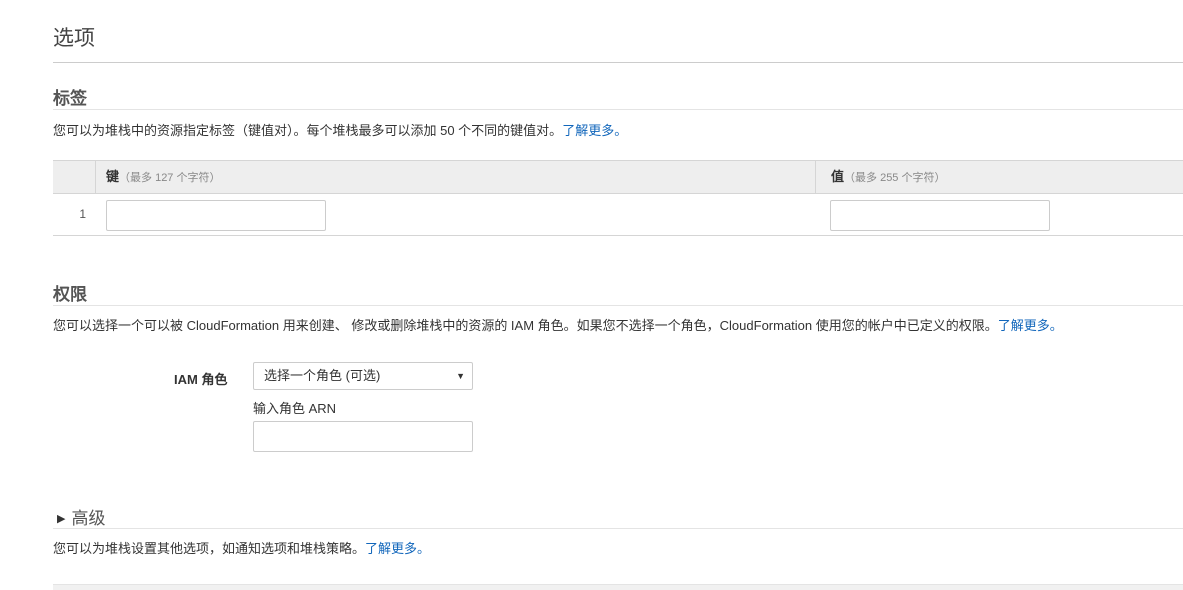 This screenshot has width=1183, height=590. I want to click on advanced-description-text: 您可以为堆栈设置其他选项，如通知选项和堆栈策略。, so click(209, 548).